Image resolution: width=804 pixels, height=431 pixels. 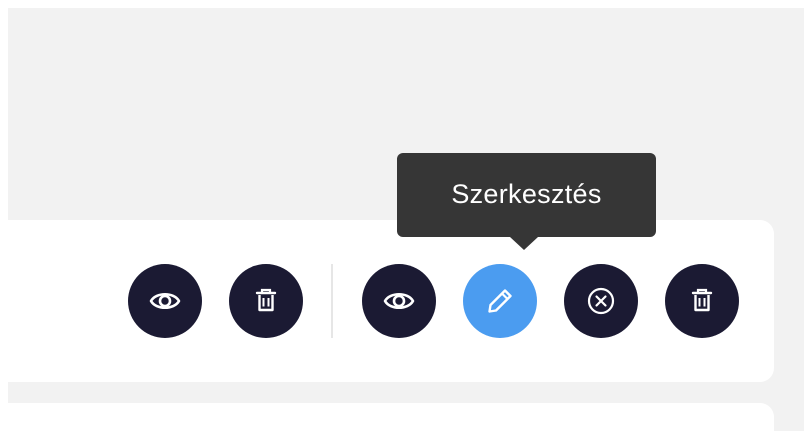 I want to click on edit-button, so click(x=500, y=301).